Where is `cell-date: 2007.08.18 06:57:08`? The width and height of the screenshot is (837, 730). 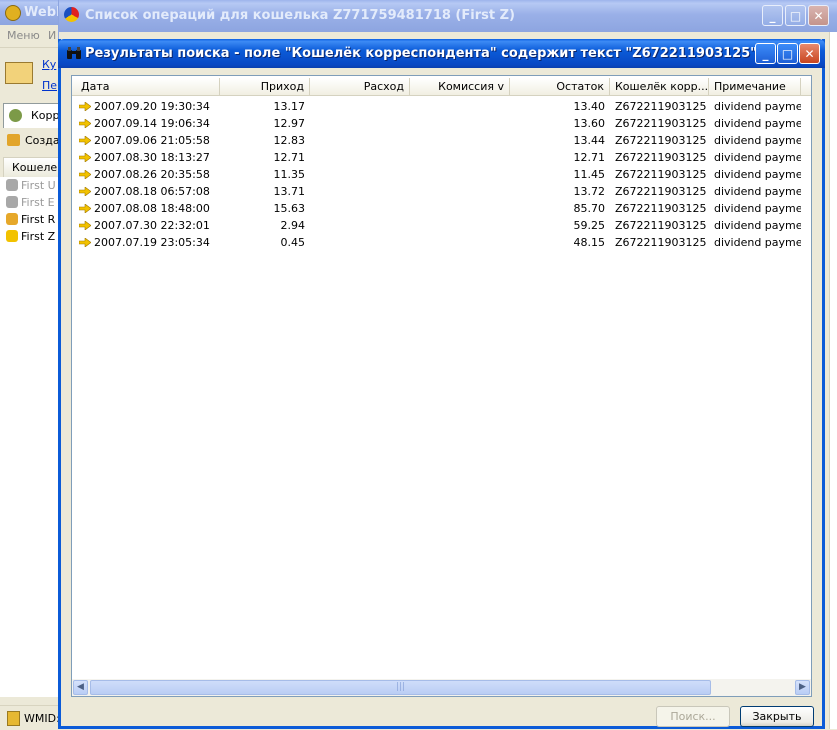 cell-date: 2007.08.18 06:57:08 is located at coordinates (146, 191).